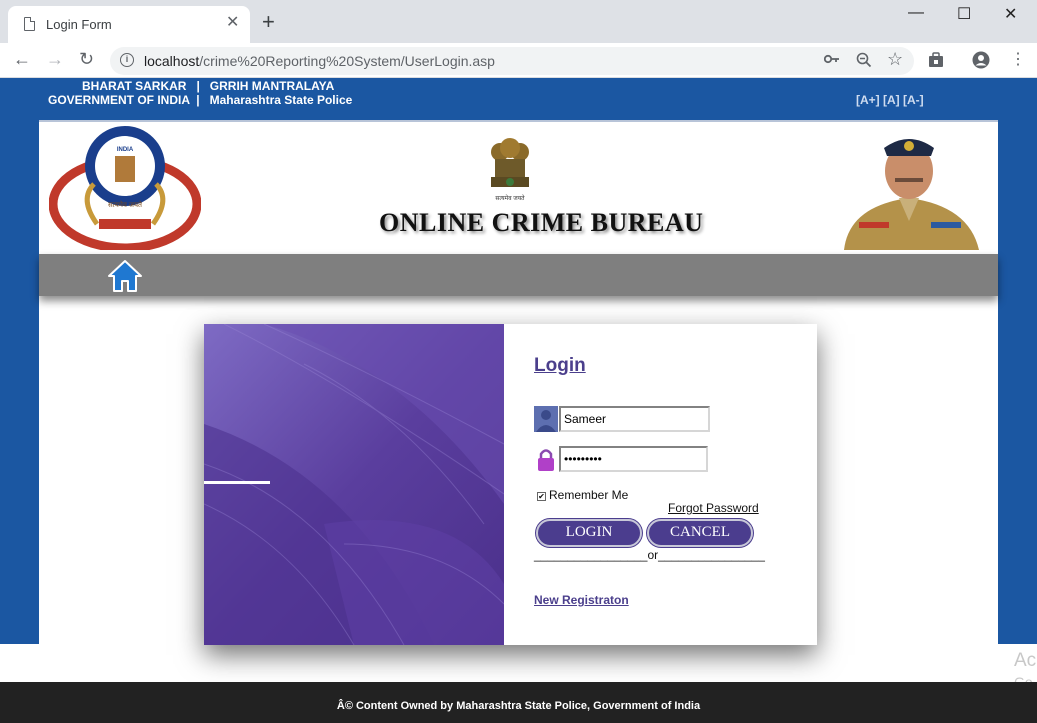  I want to click on new-tab-icon: +, so click(268, 22).